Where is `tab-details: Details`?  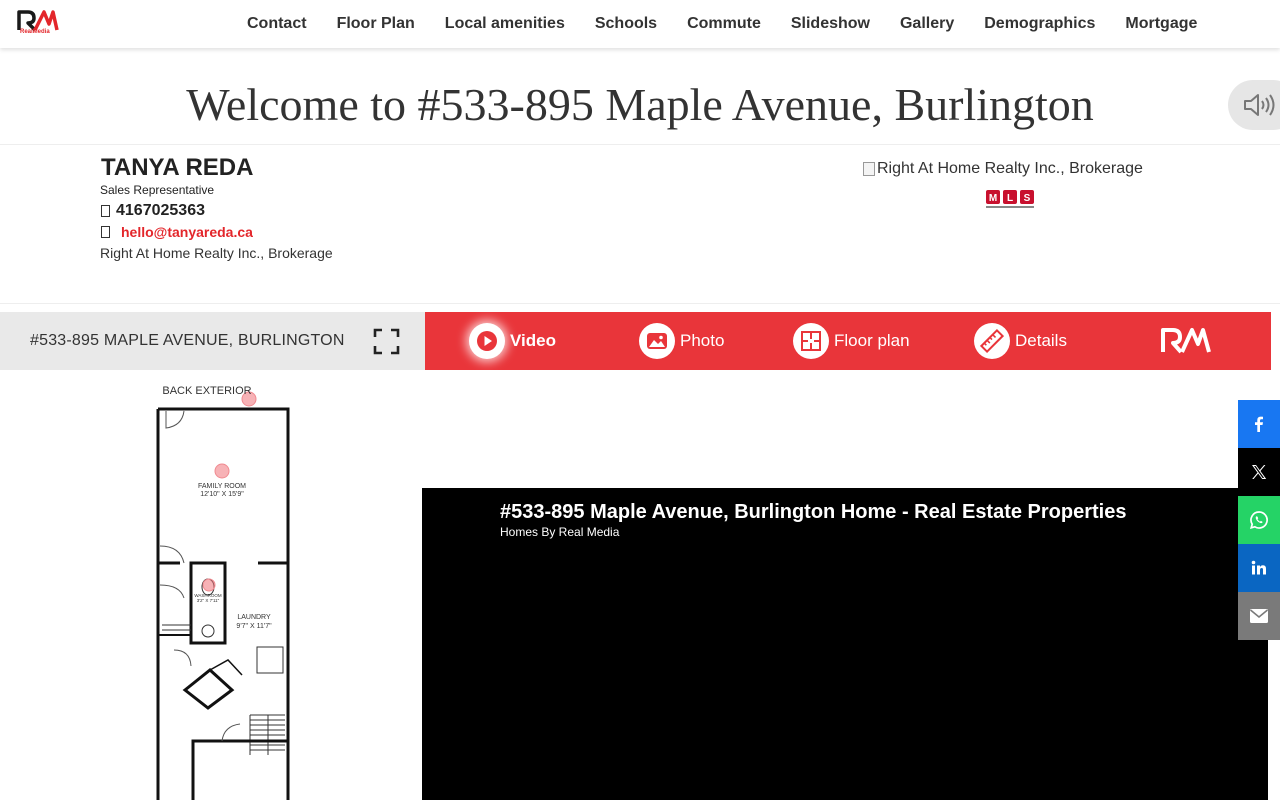
tab-details: Details is located at coordinates (1020, 341).